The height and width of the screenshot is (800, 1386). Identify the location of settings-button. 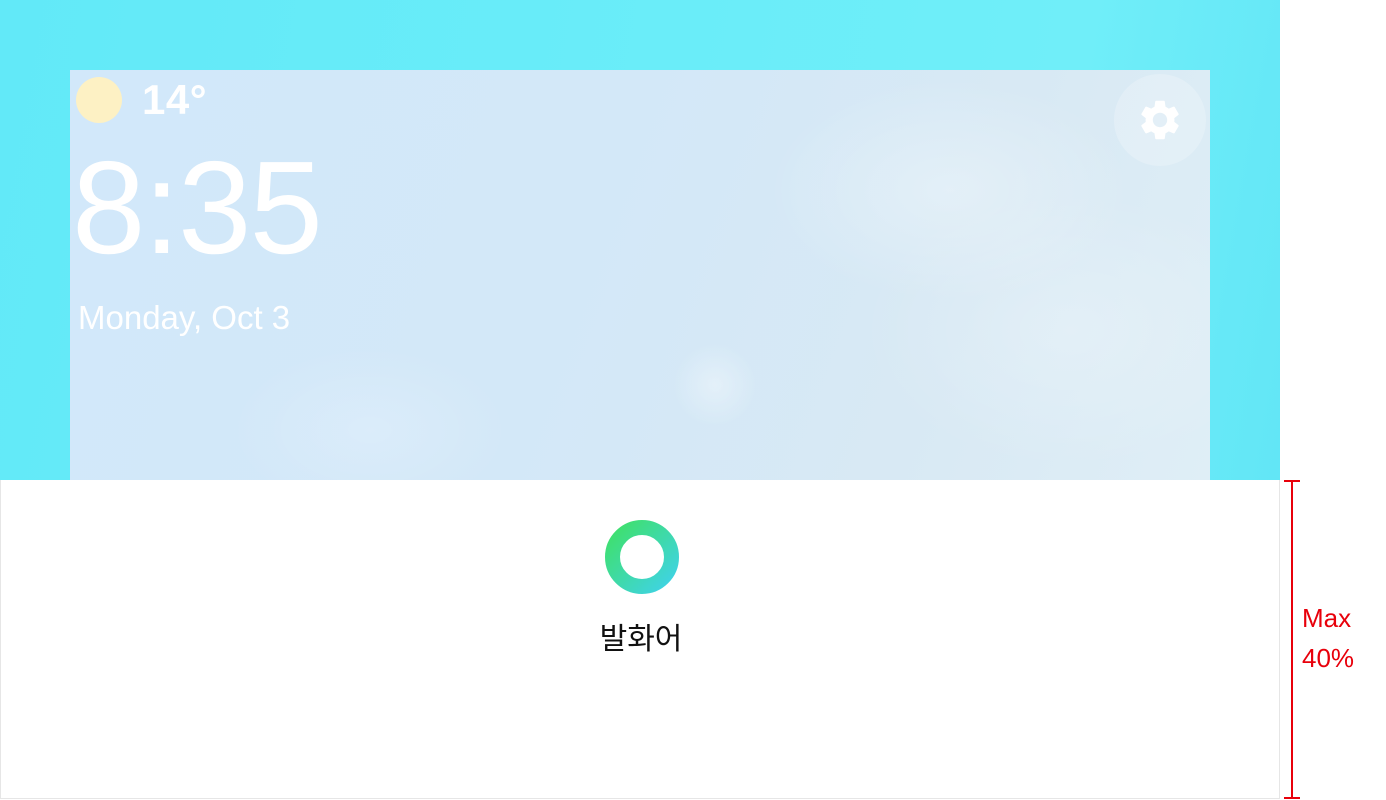
(1160, 120).